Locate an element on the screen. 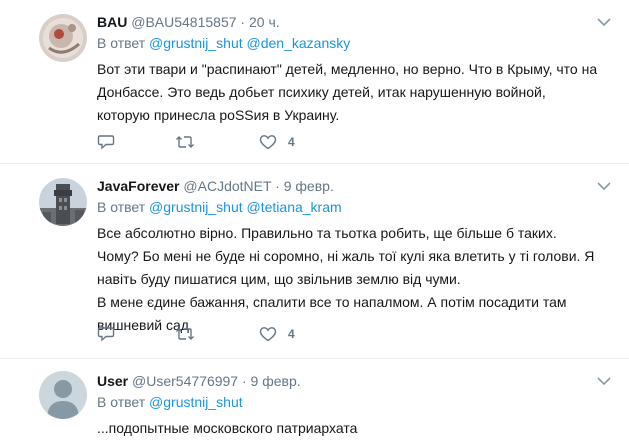 Image resolution: width=629 pixels, height=445 pixels. display-name: JavaForever is located at coordinates (138, 186).